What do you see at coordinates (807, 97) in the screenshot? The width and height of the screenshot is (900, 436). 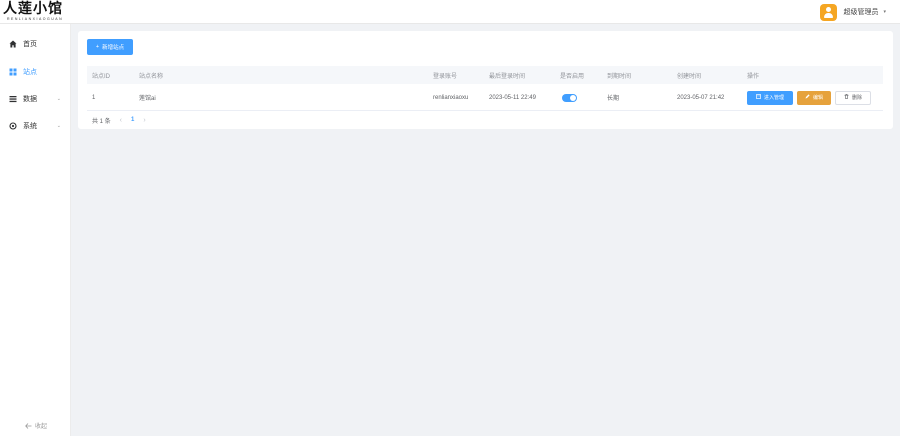 I see `edit-icon` at bounding box center [807, 97].